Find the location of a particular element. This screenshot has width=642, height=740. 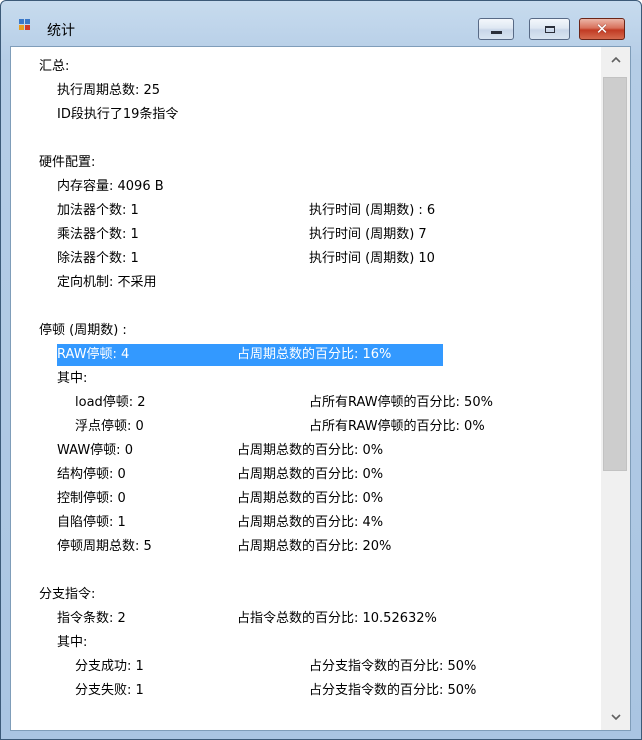

load-stall-percent: 占所有RAW停顿的百分比: 50% is located at coordinates (401, 402).